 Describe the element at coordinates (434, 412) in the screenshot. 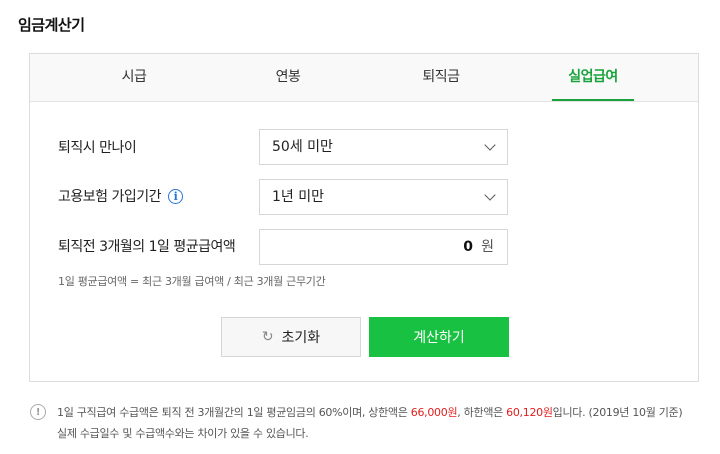

I see `upper-limit-amount: 66,000원` at that location.